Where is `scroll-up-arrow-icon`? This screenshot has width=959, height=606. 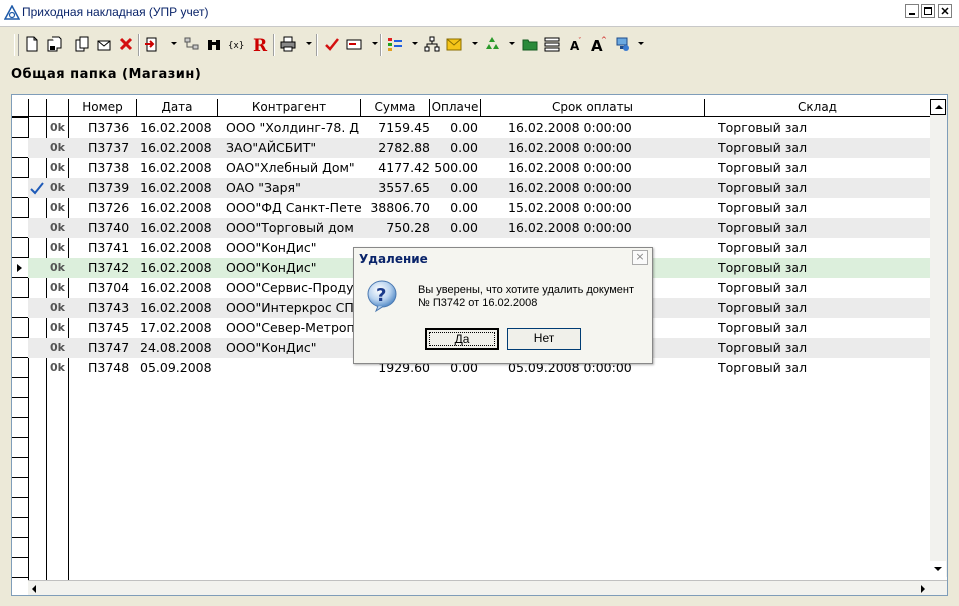 scroll-up-arrow-icon is located at coordinates (939, 107).